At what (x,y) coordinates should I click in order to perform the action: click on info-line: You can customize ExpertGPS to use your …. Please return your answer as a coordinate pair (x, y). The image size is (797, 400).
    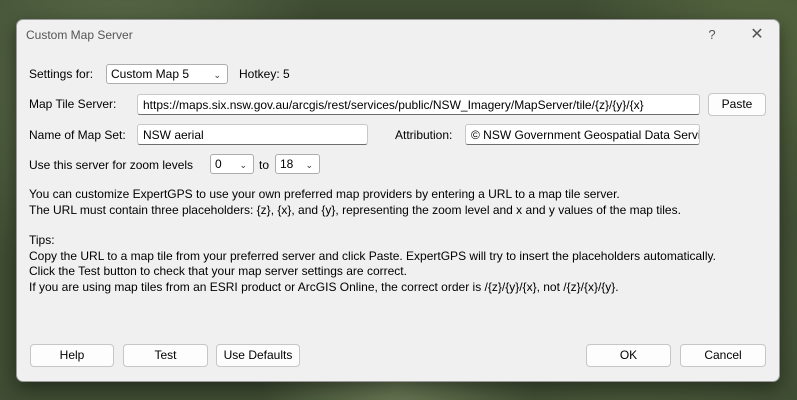
    Looking at the image, I should click on (324, 194).